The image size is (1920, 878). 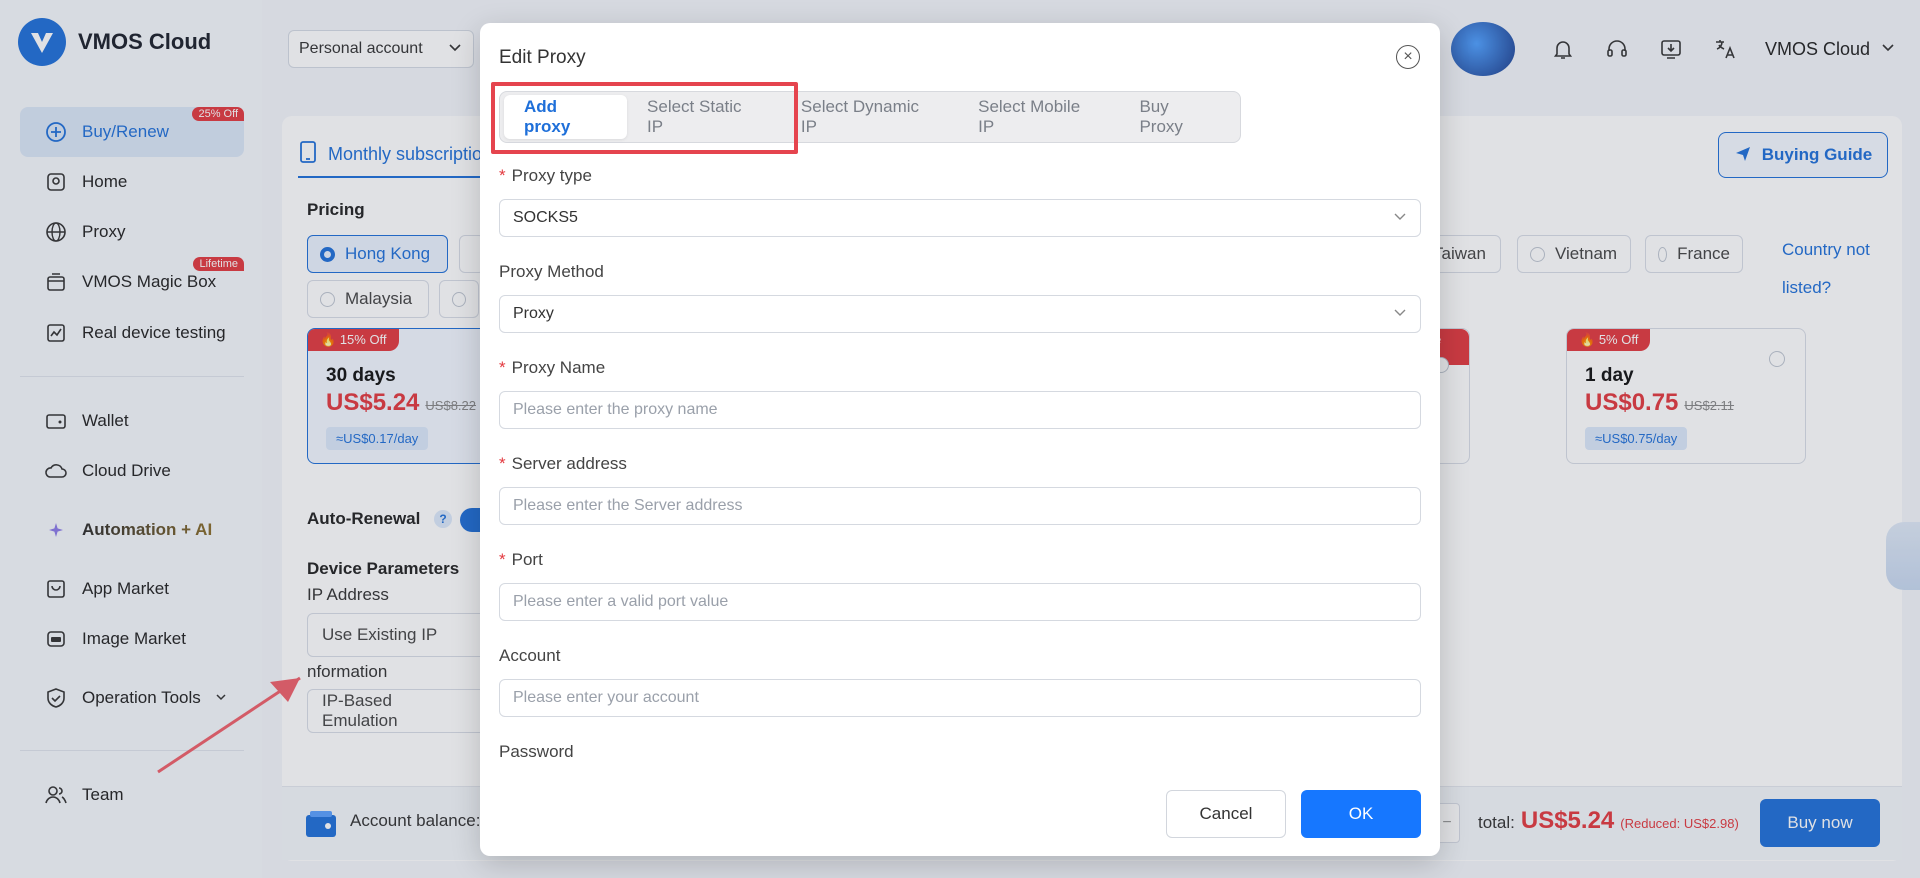 I want to click on close-icon: ×, so click(x=1408, y=57).